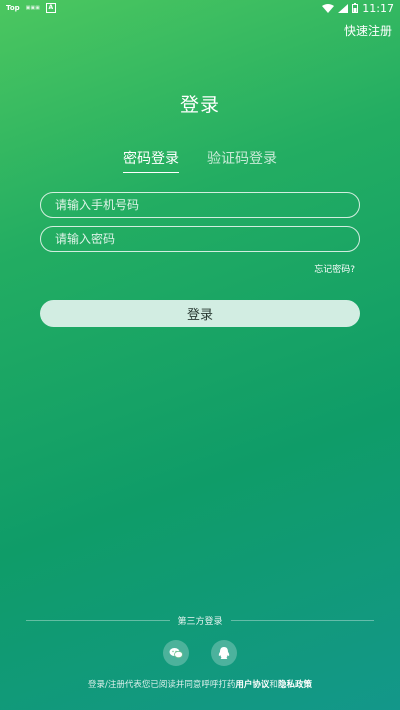  I want to click on clock: 11:17, so click(378, 8).